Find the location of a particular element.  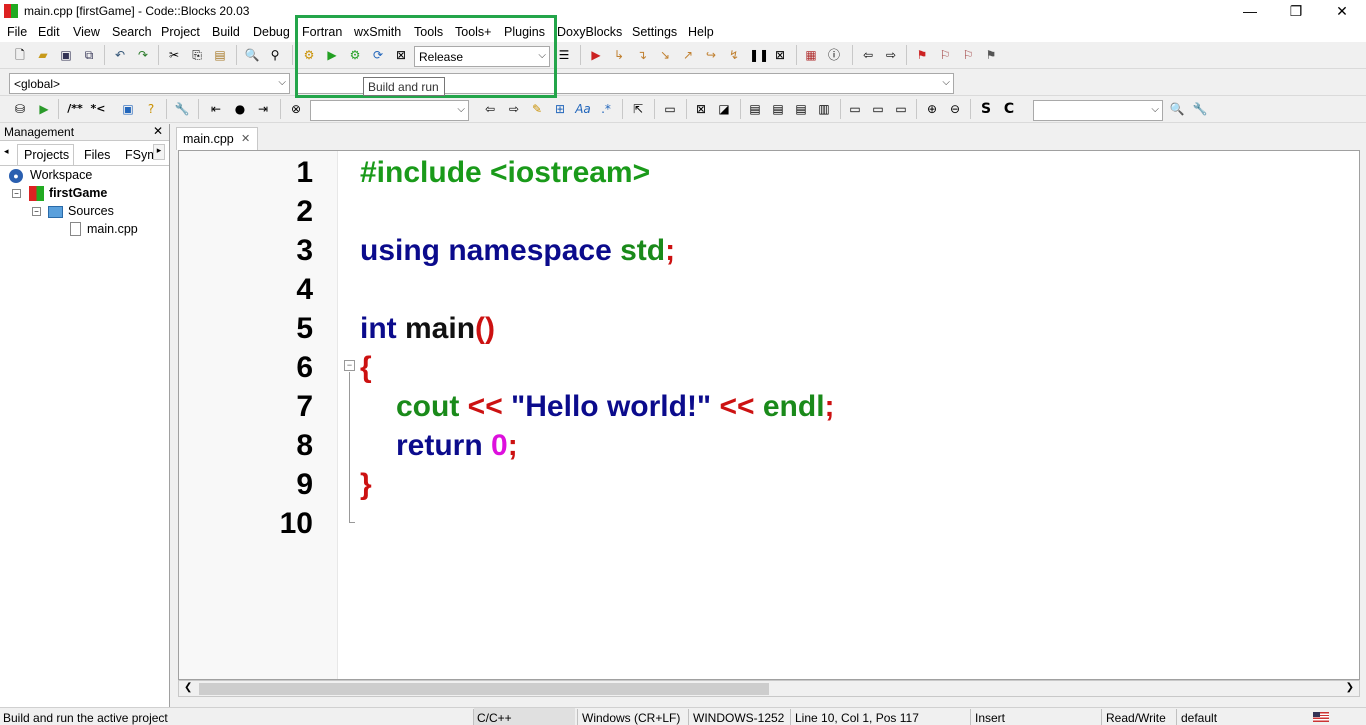

loop-icon: ▤ is located at coordinates (755, 109).